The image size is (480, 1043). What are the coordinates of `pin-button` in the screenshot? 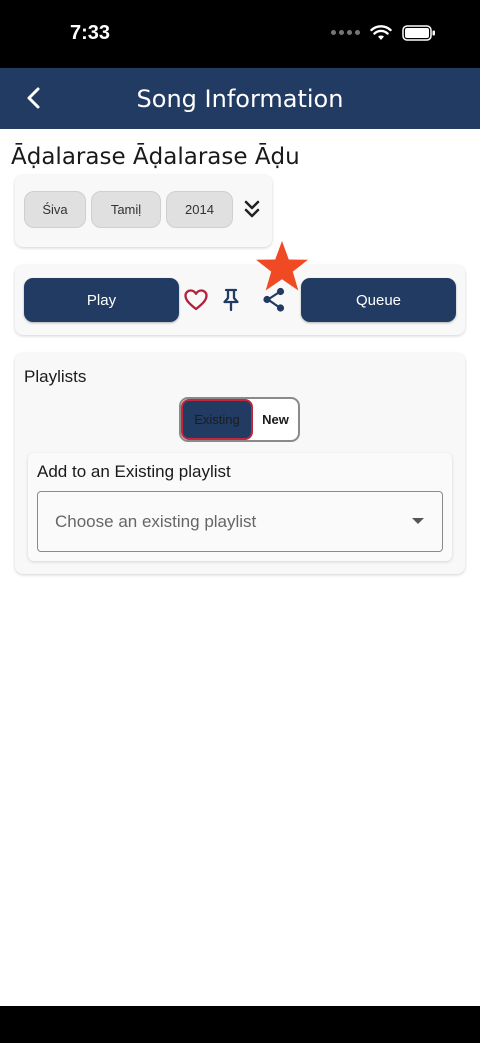 It's located at (231, 300).